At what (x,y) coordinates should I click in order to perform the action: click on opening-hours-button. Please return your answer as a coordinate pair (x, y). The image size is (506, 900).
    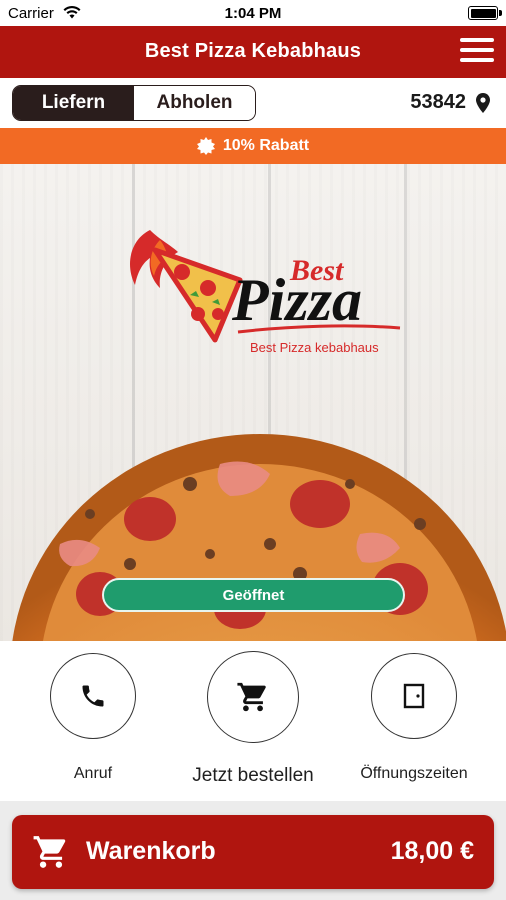
    Looking at the image, I should click on (414, 696).